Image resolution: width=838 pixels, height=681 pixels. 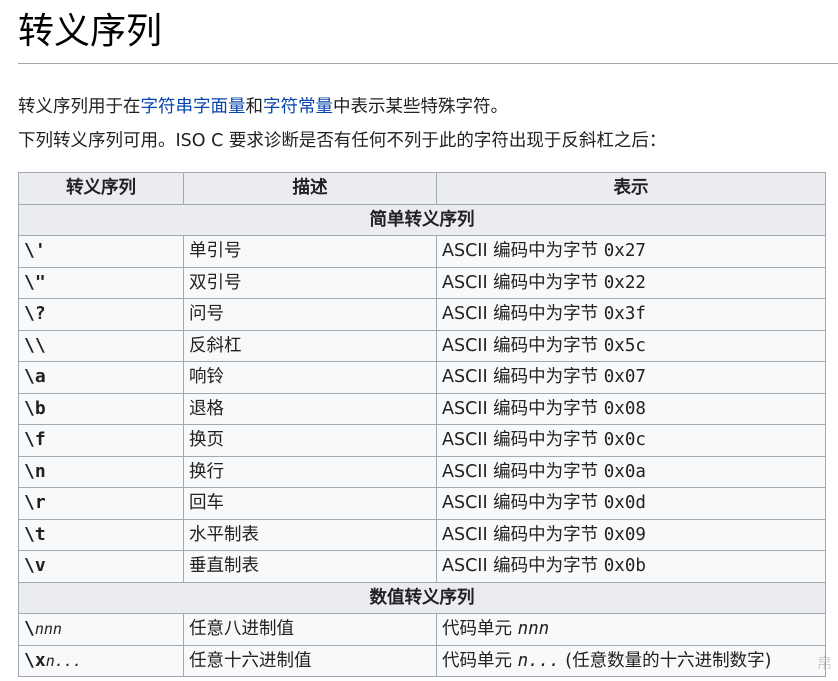 What do you see at coordinates (101, 471) in the screenshot?
I see `escape-sequence-cell: \n` at bounding box center [101, 471].